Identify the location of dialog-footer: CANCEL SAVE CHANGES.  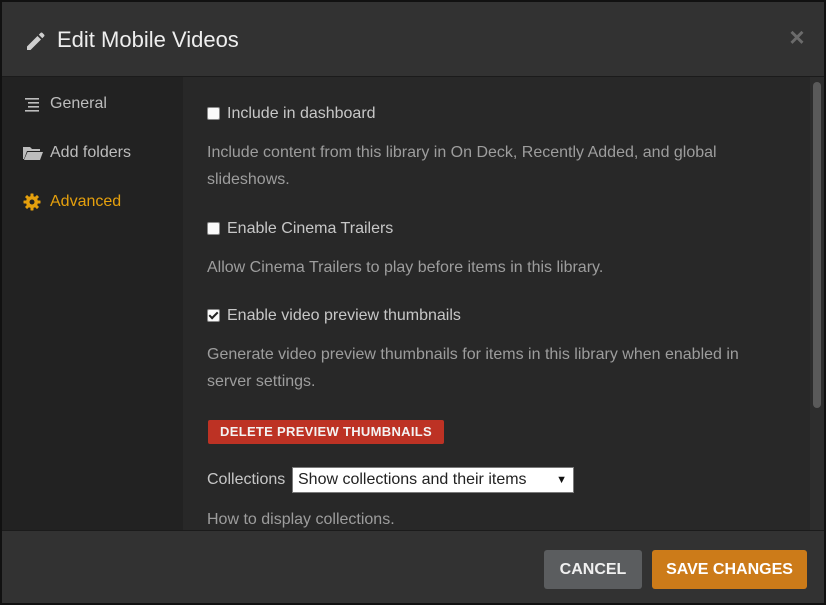
(413, 566).